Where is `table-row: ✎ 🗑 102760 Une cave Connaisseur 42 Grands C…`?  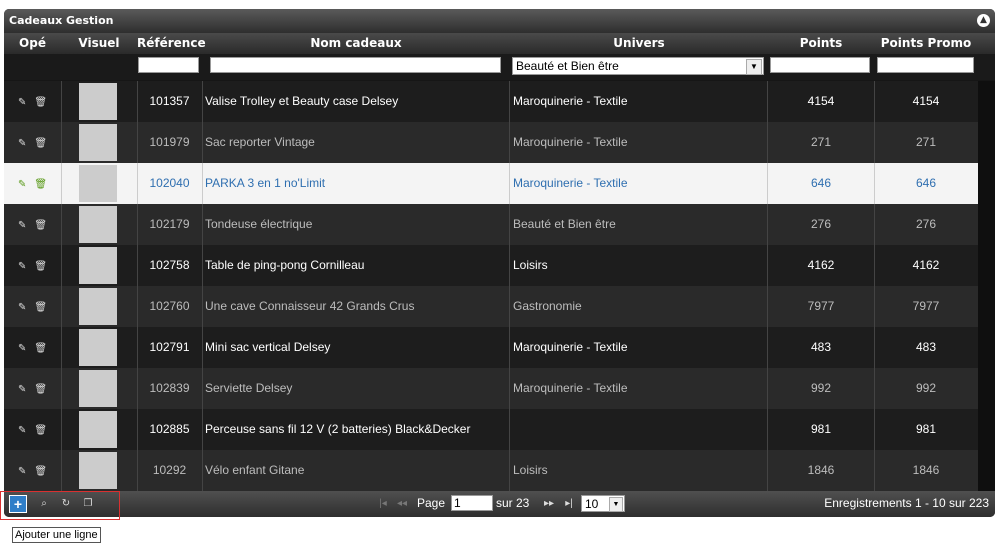
table-row: ✎ 🗑 102760 Une cave Connaisseur 42 Grands C… is located at coordinates (491, 307).